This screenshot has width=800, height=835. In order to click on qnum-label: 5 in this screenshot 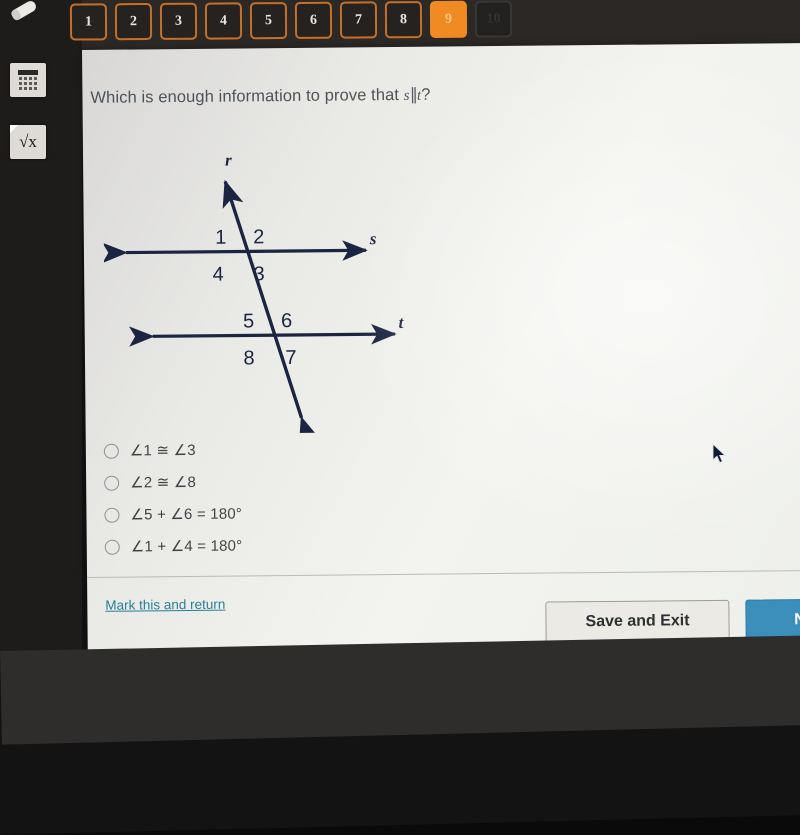, I will do `click(268, 20)`.